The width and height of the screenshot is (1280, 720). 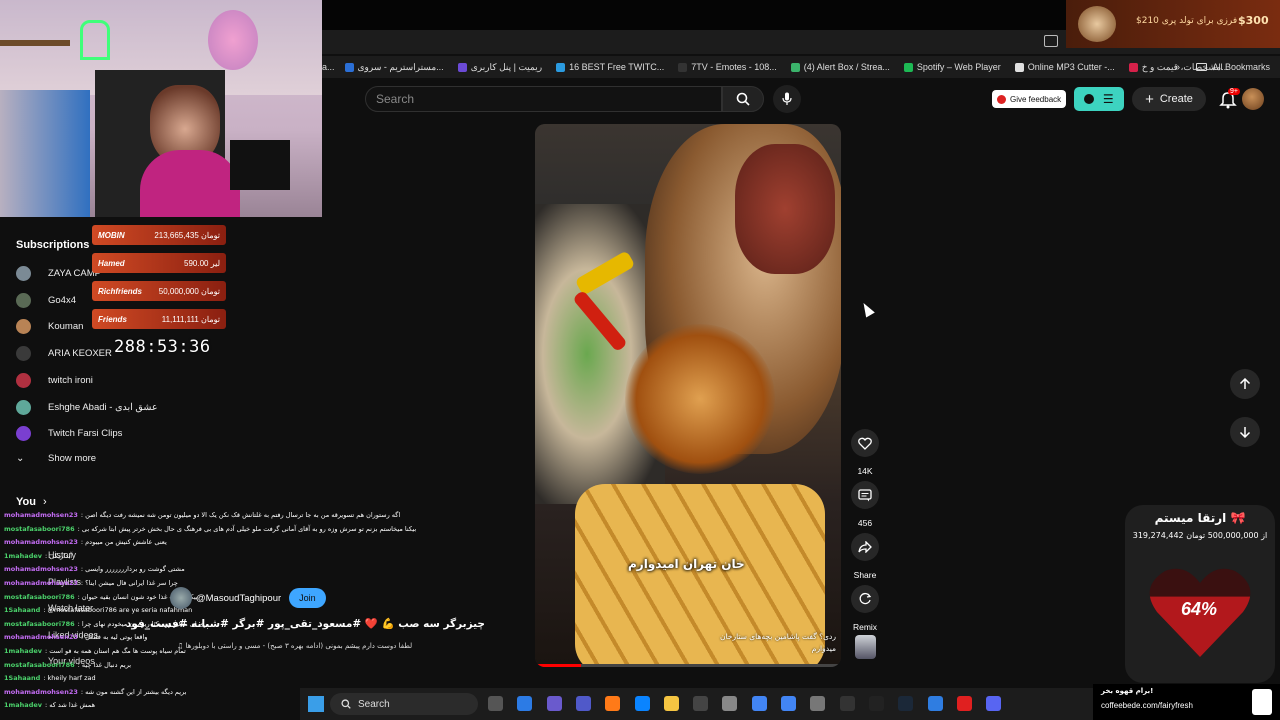 What do you see at coordinates (67, 665) in the screenshot?
I see `chat-message: mostafasaboori786: بریم دنبال غذا چیه` at bounding box center [67, 665].